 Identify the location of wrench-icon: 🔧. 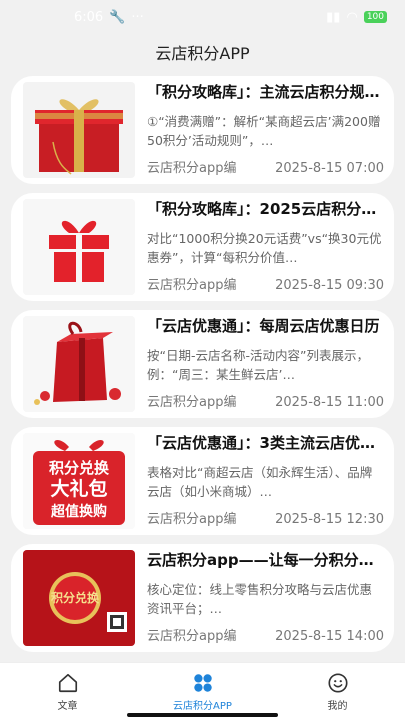
(117, 17).